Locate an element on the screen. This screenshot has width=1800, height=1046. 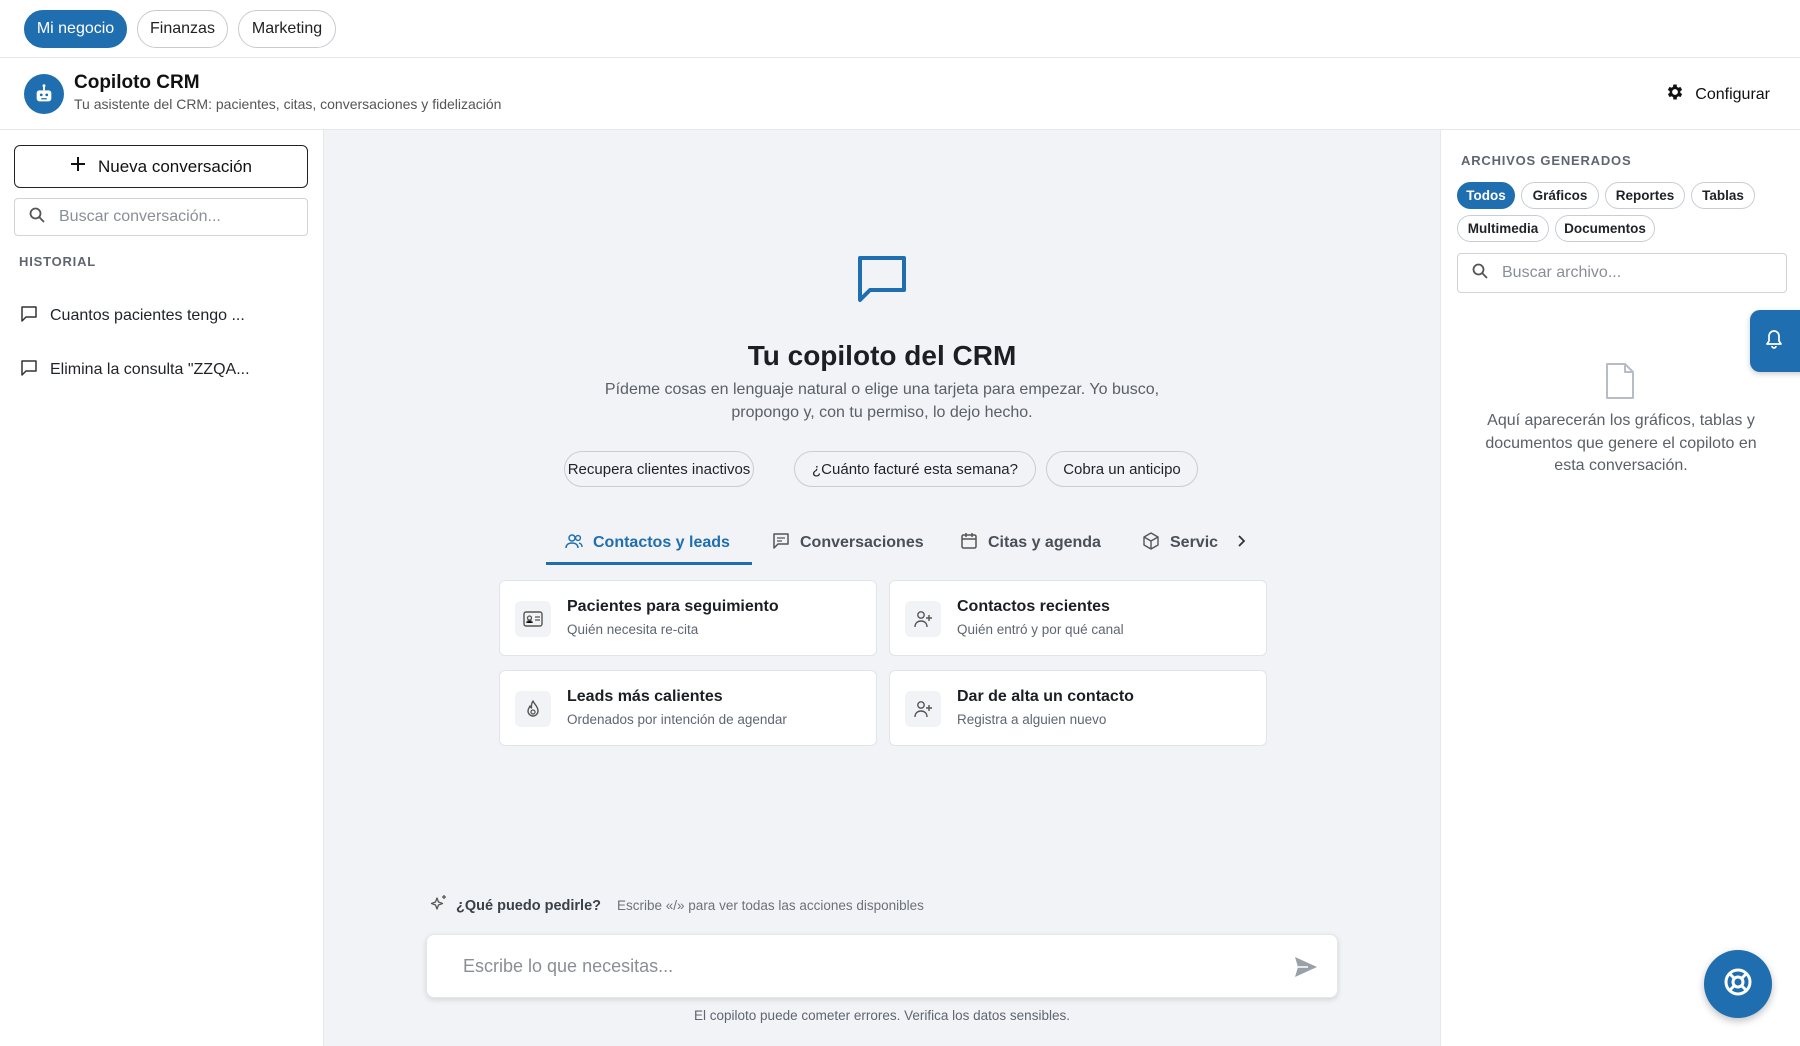
tab-conversations: Conversaciones is located at coordinates (848, 543).